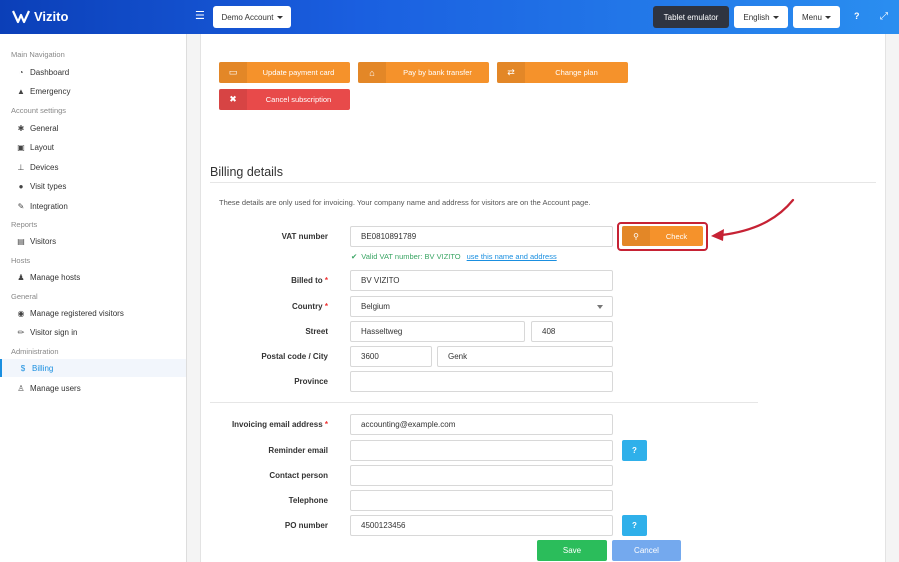 The height and width of the screenshot is (562, 899). Describe the element at coordinates (21, 72) in the screenshot. I see `dashboard-icon: ◔` at that location.